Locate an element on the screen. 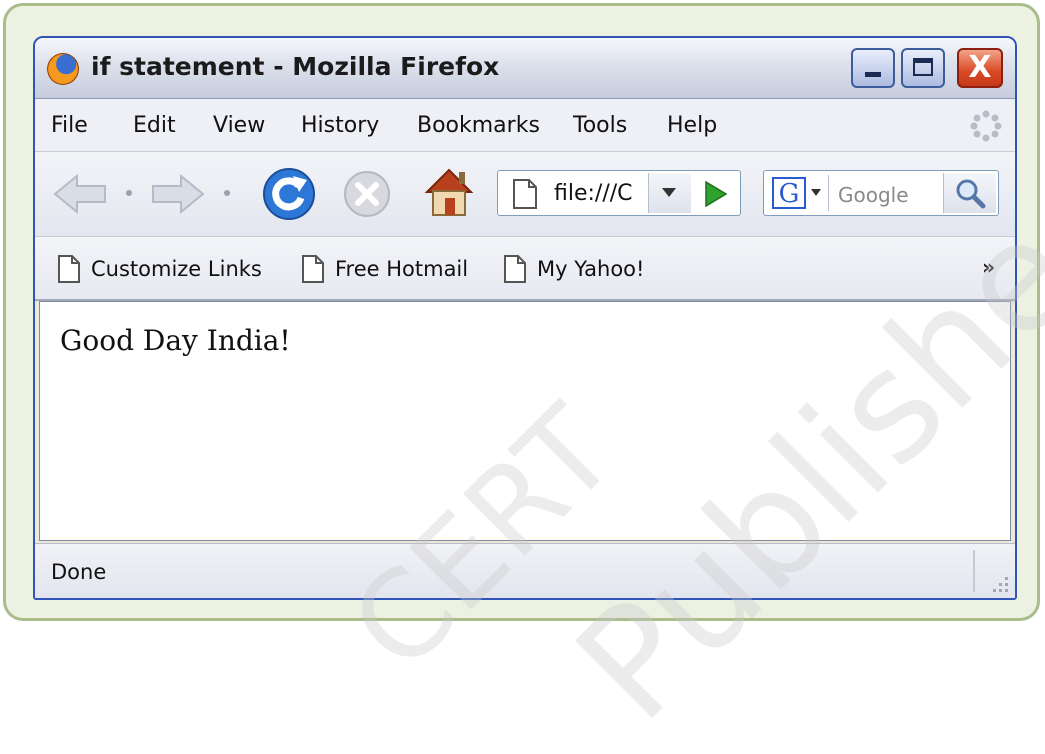  status-text: Done is located at coordinates (79, 572).